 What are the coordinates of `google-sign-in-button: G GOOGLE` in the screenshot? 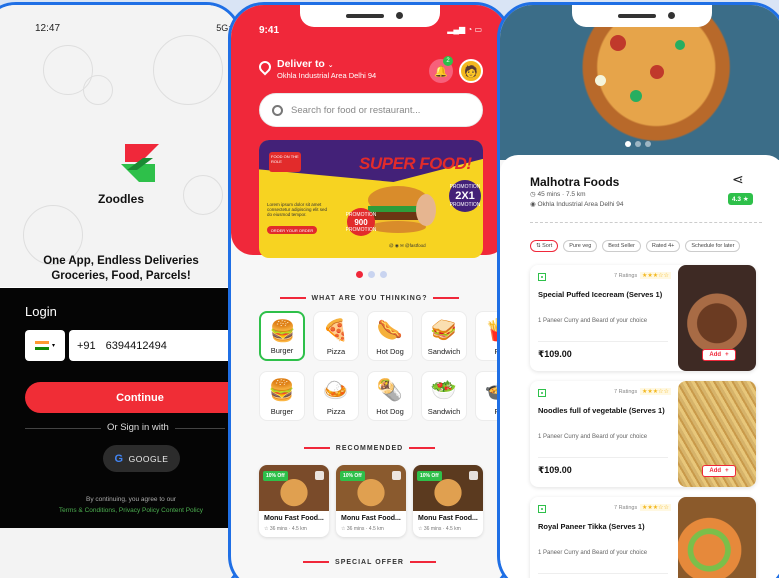 It's located at (141, 458).